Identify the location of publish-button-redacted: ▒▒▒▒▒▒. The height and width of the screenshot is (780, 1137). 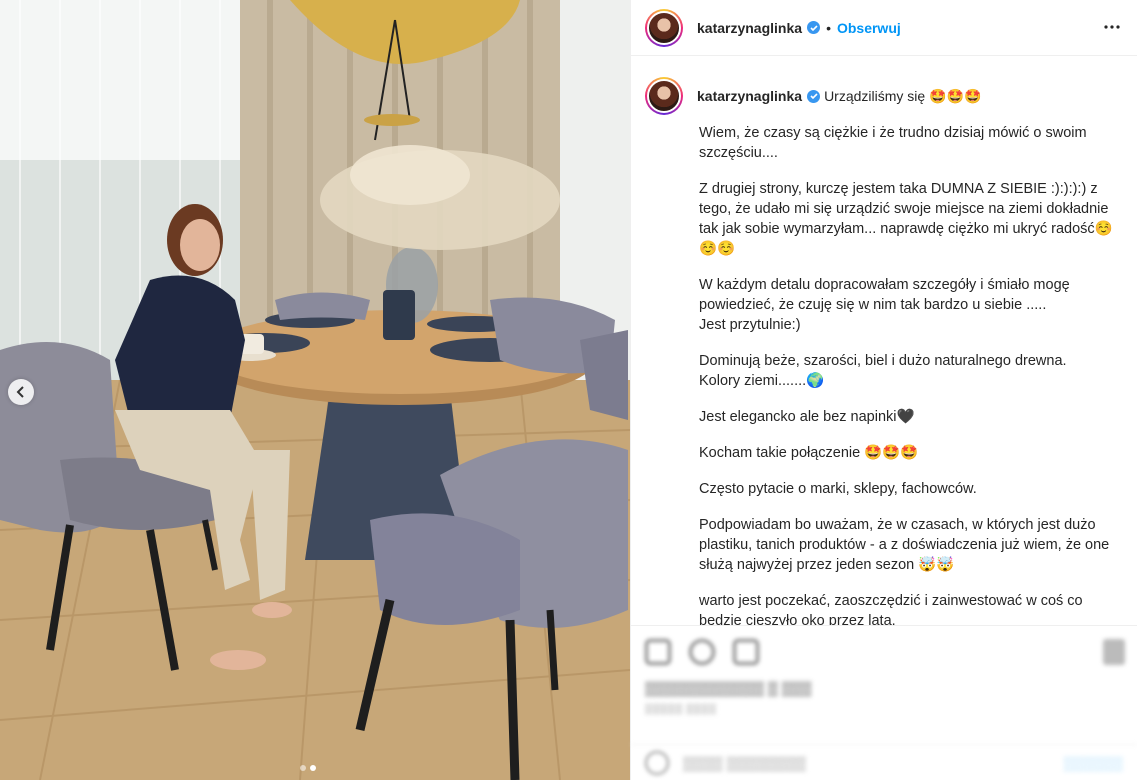
(1093, 763).